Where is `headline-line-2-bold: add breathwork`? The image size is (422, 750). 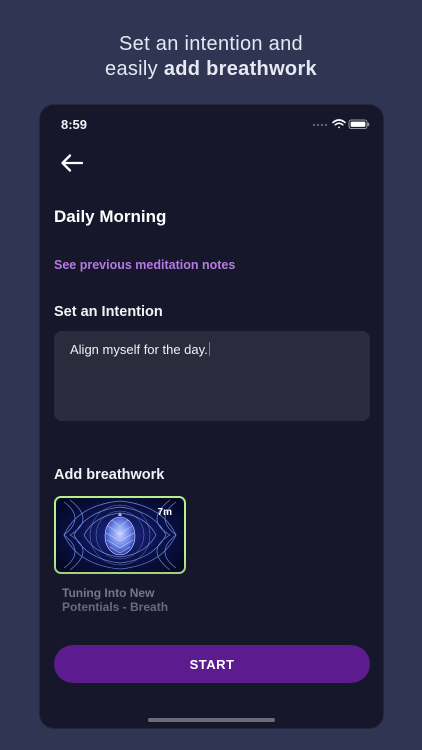
headline-line-2-bold: add breathwork is located at coordinates (240, 69).